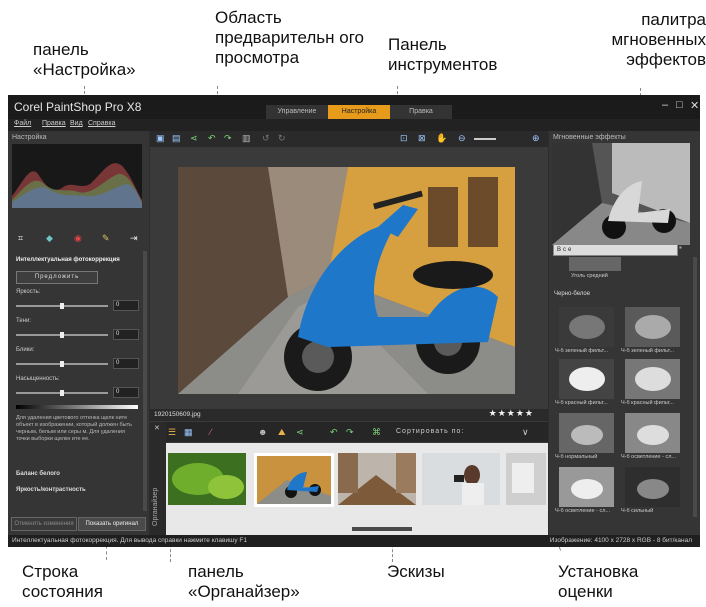 The height and width of the screenshot is (607, 706). Describe the element at coordinates (54, 123) in the screenshot. I see `menu-edit: Правка` at that location.